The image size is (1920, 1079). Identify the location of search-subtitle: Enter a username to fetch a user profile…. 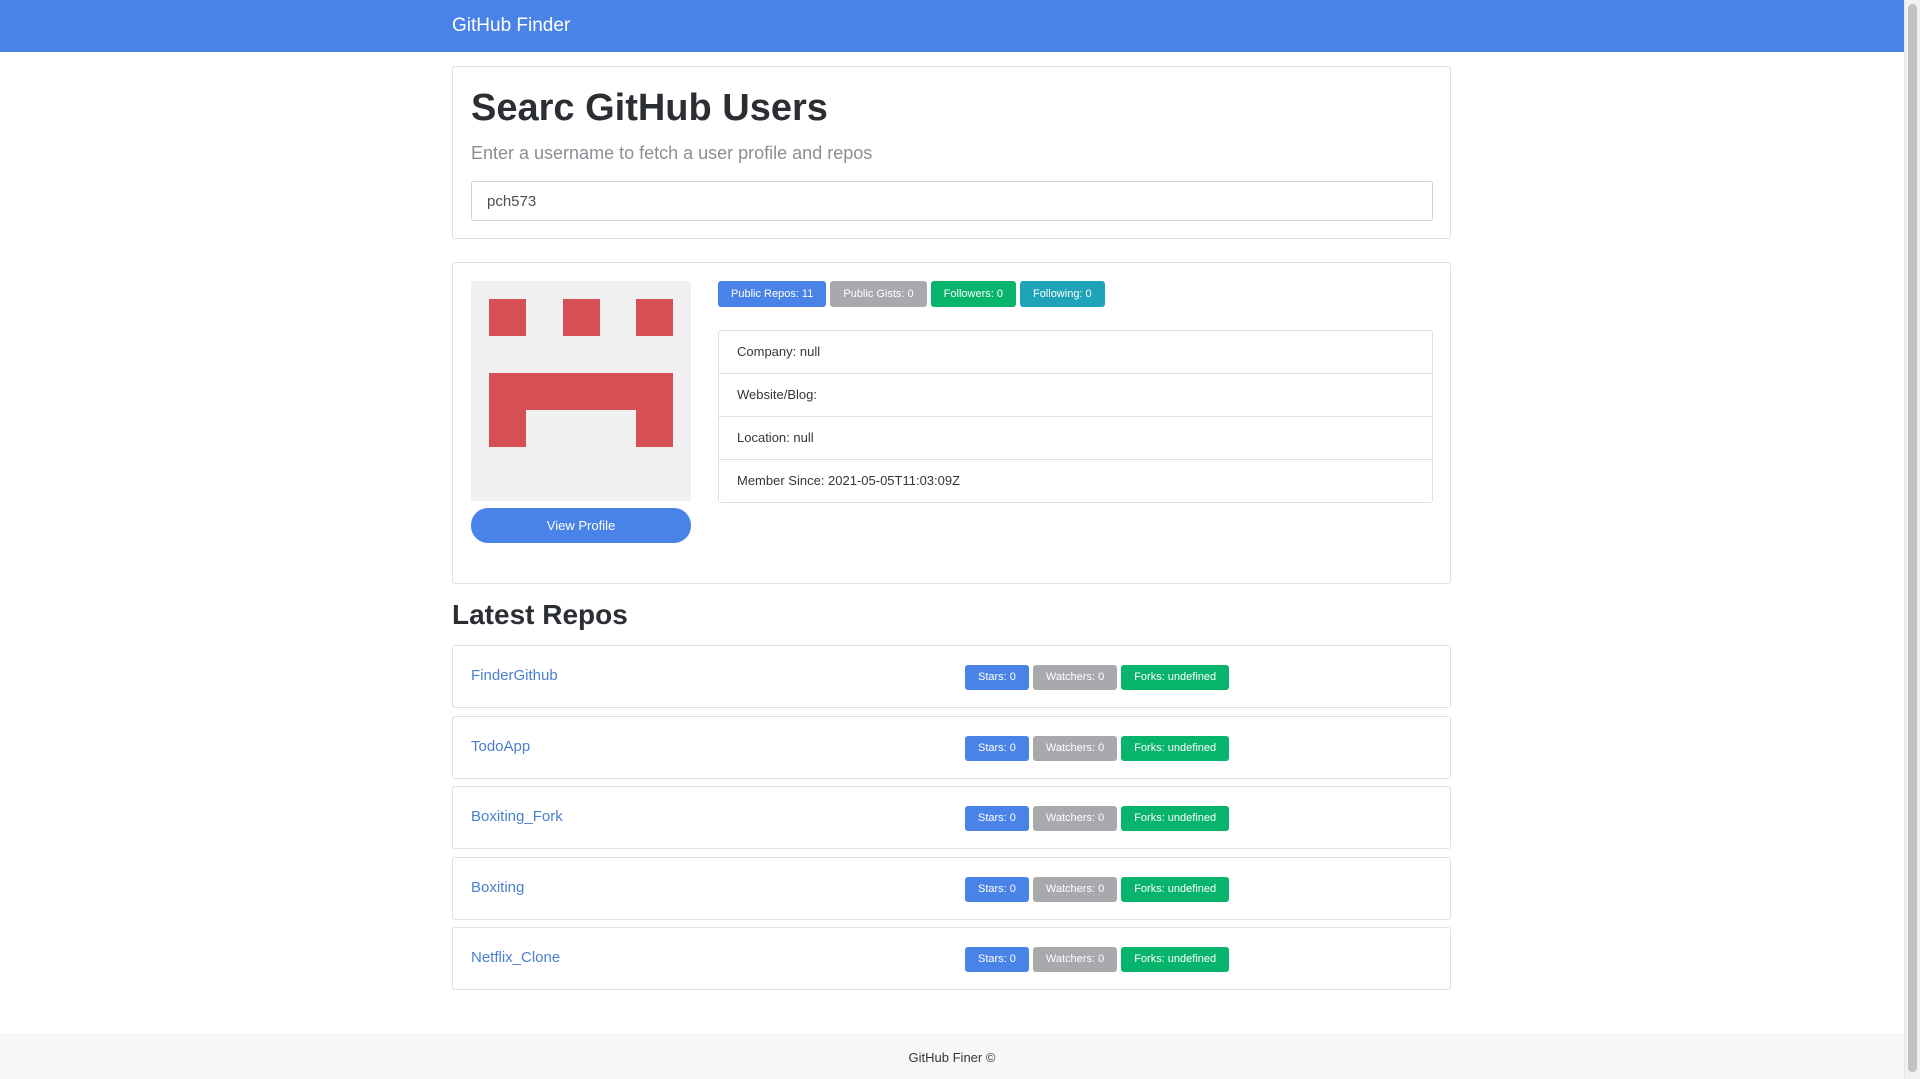
(672, 153).